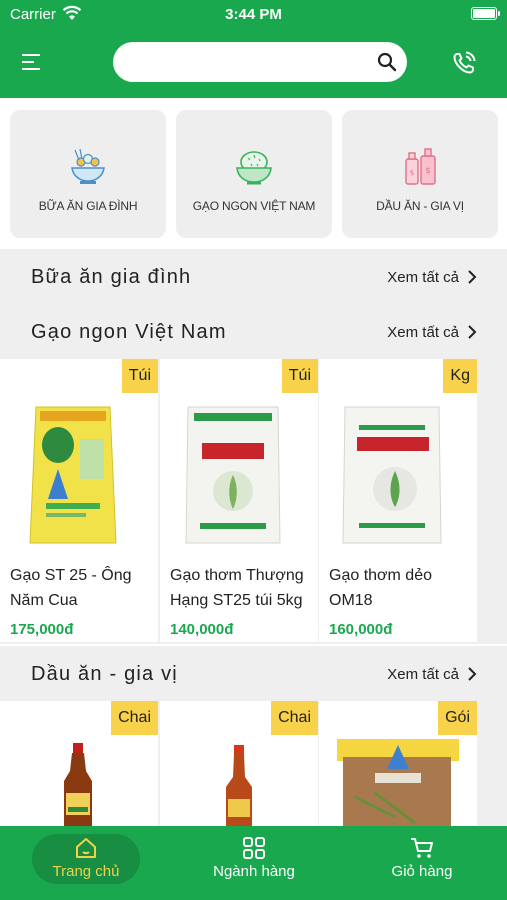 The height and width of the screenshot is (900, 507). What do you see at coordinates (86, 871) in the screenshot?
I see `tab-label: Trang chủ` at bounding box center [86, 871].